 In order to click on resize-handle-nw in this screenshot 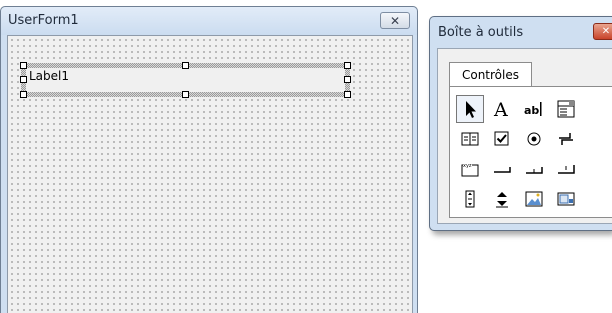, I will do `click(23, 65)`.